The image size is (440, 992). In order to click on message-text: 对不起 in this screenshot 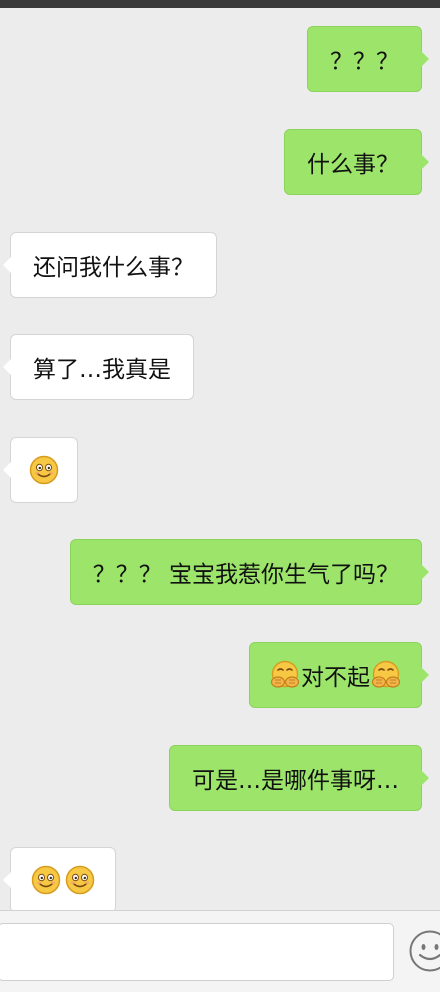, I will do `click(335, 675)`.